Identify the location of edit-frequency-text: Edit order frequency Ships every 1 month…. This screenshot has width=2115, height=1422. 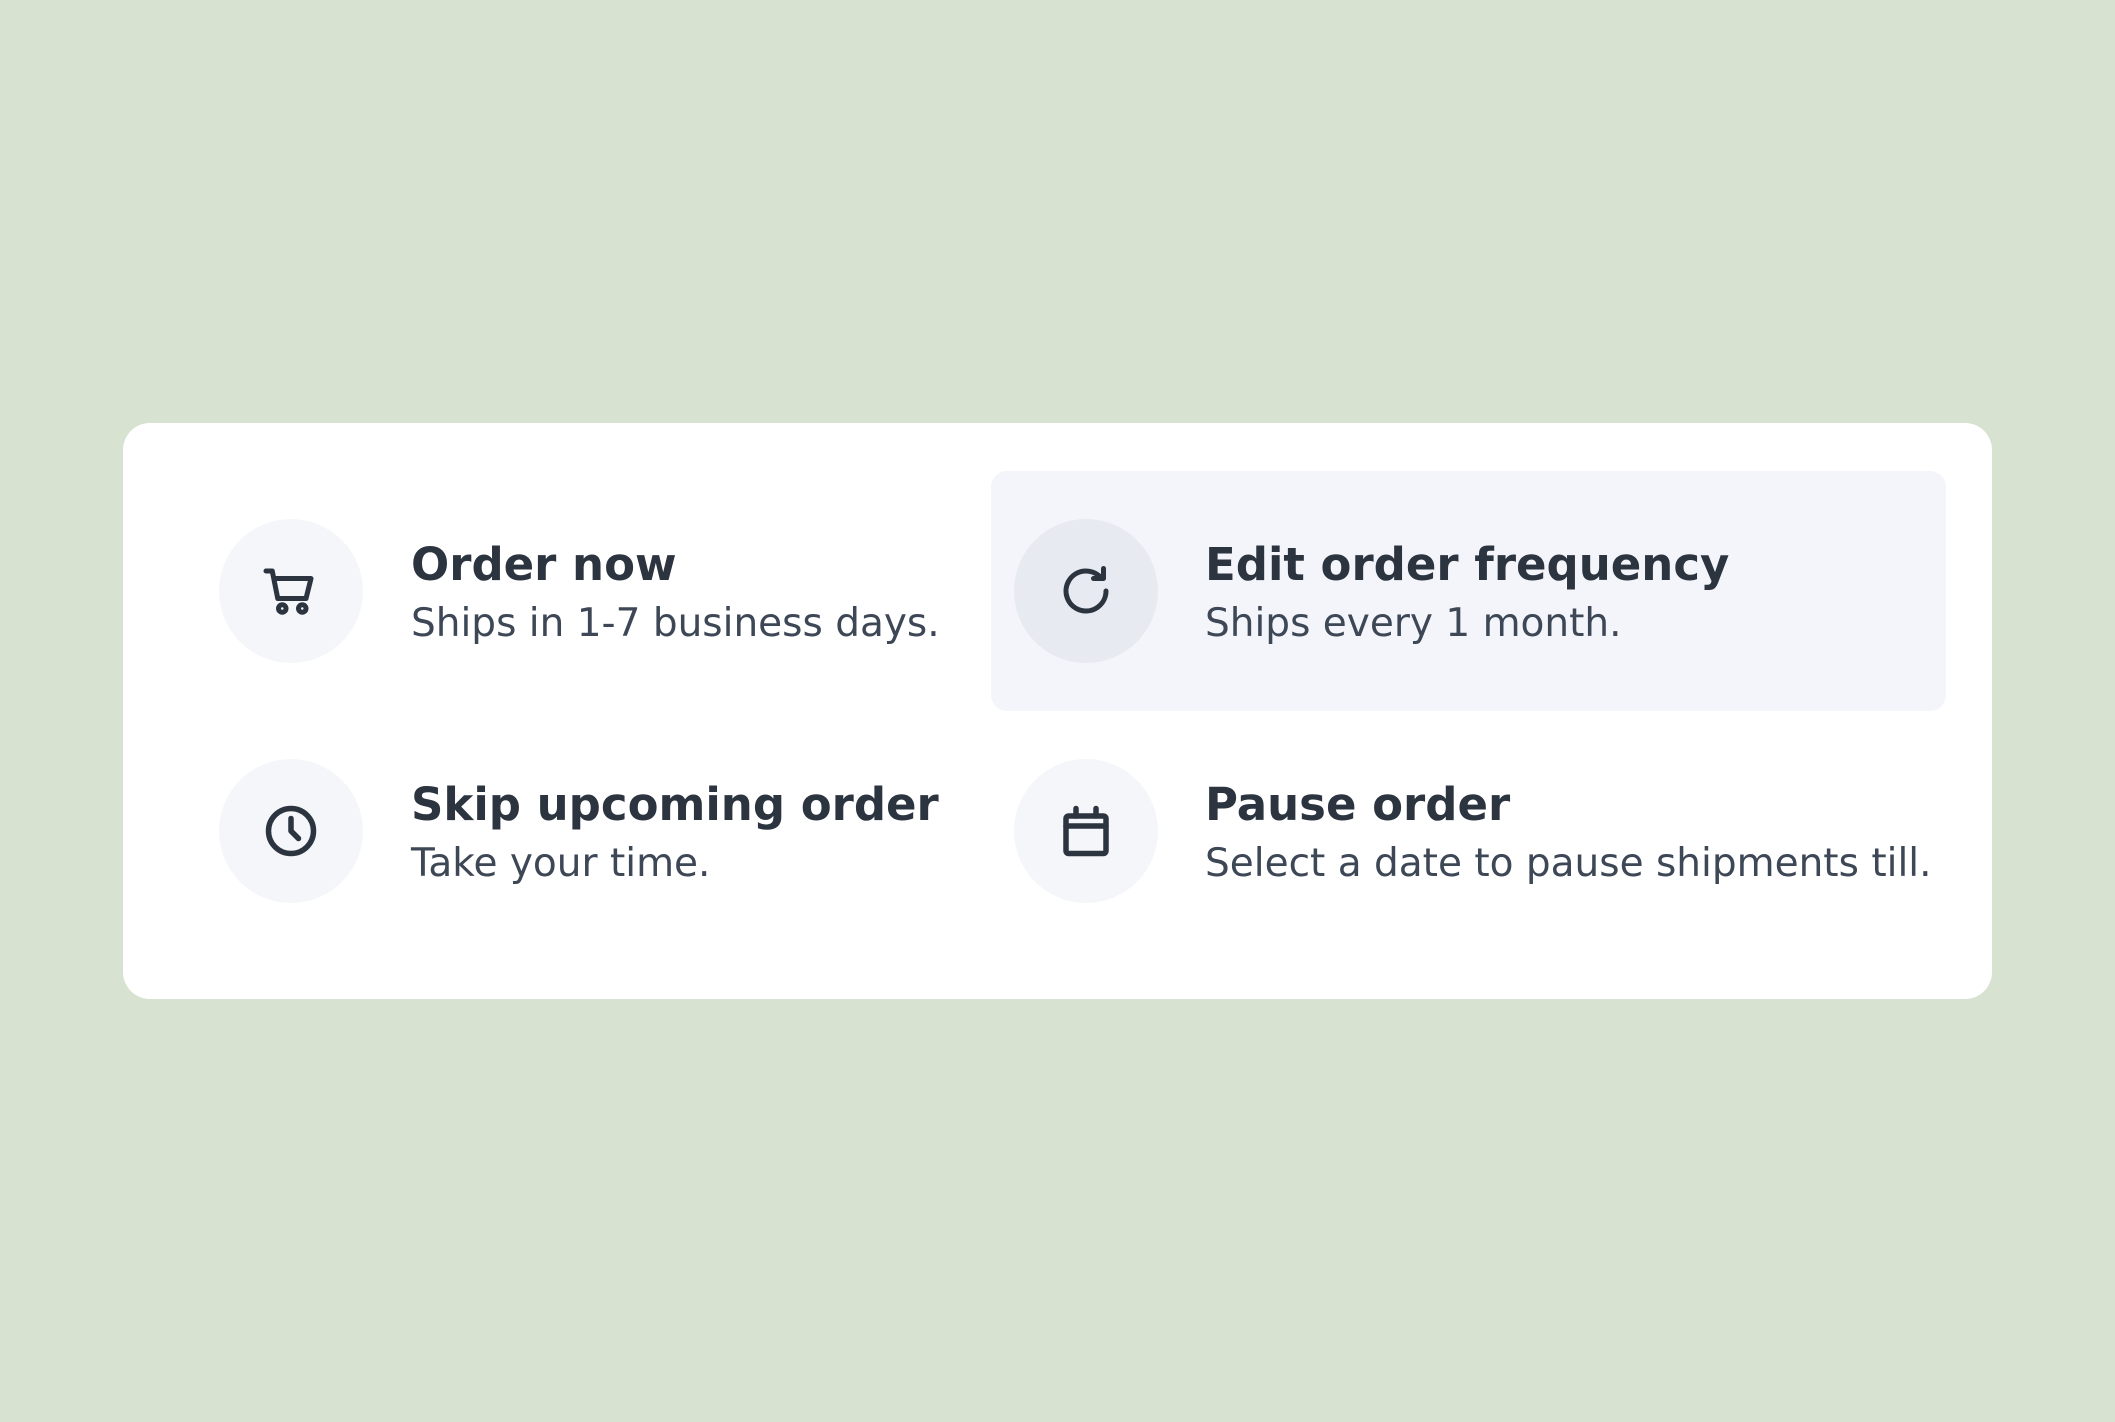
(1467, 594).